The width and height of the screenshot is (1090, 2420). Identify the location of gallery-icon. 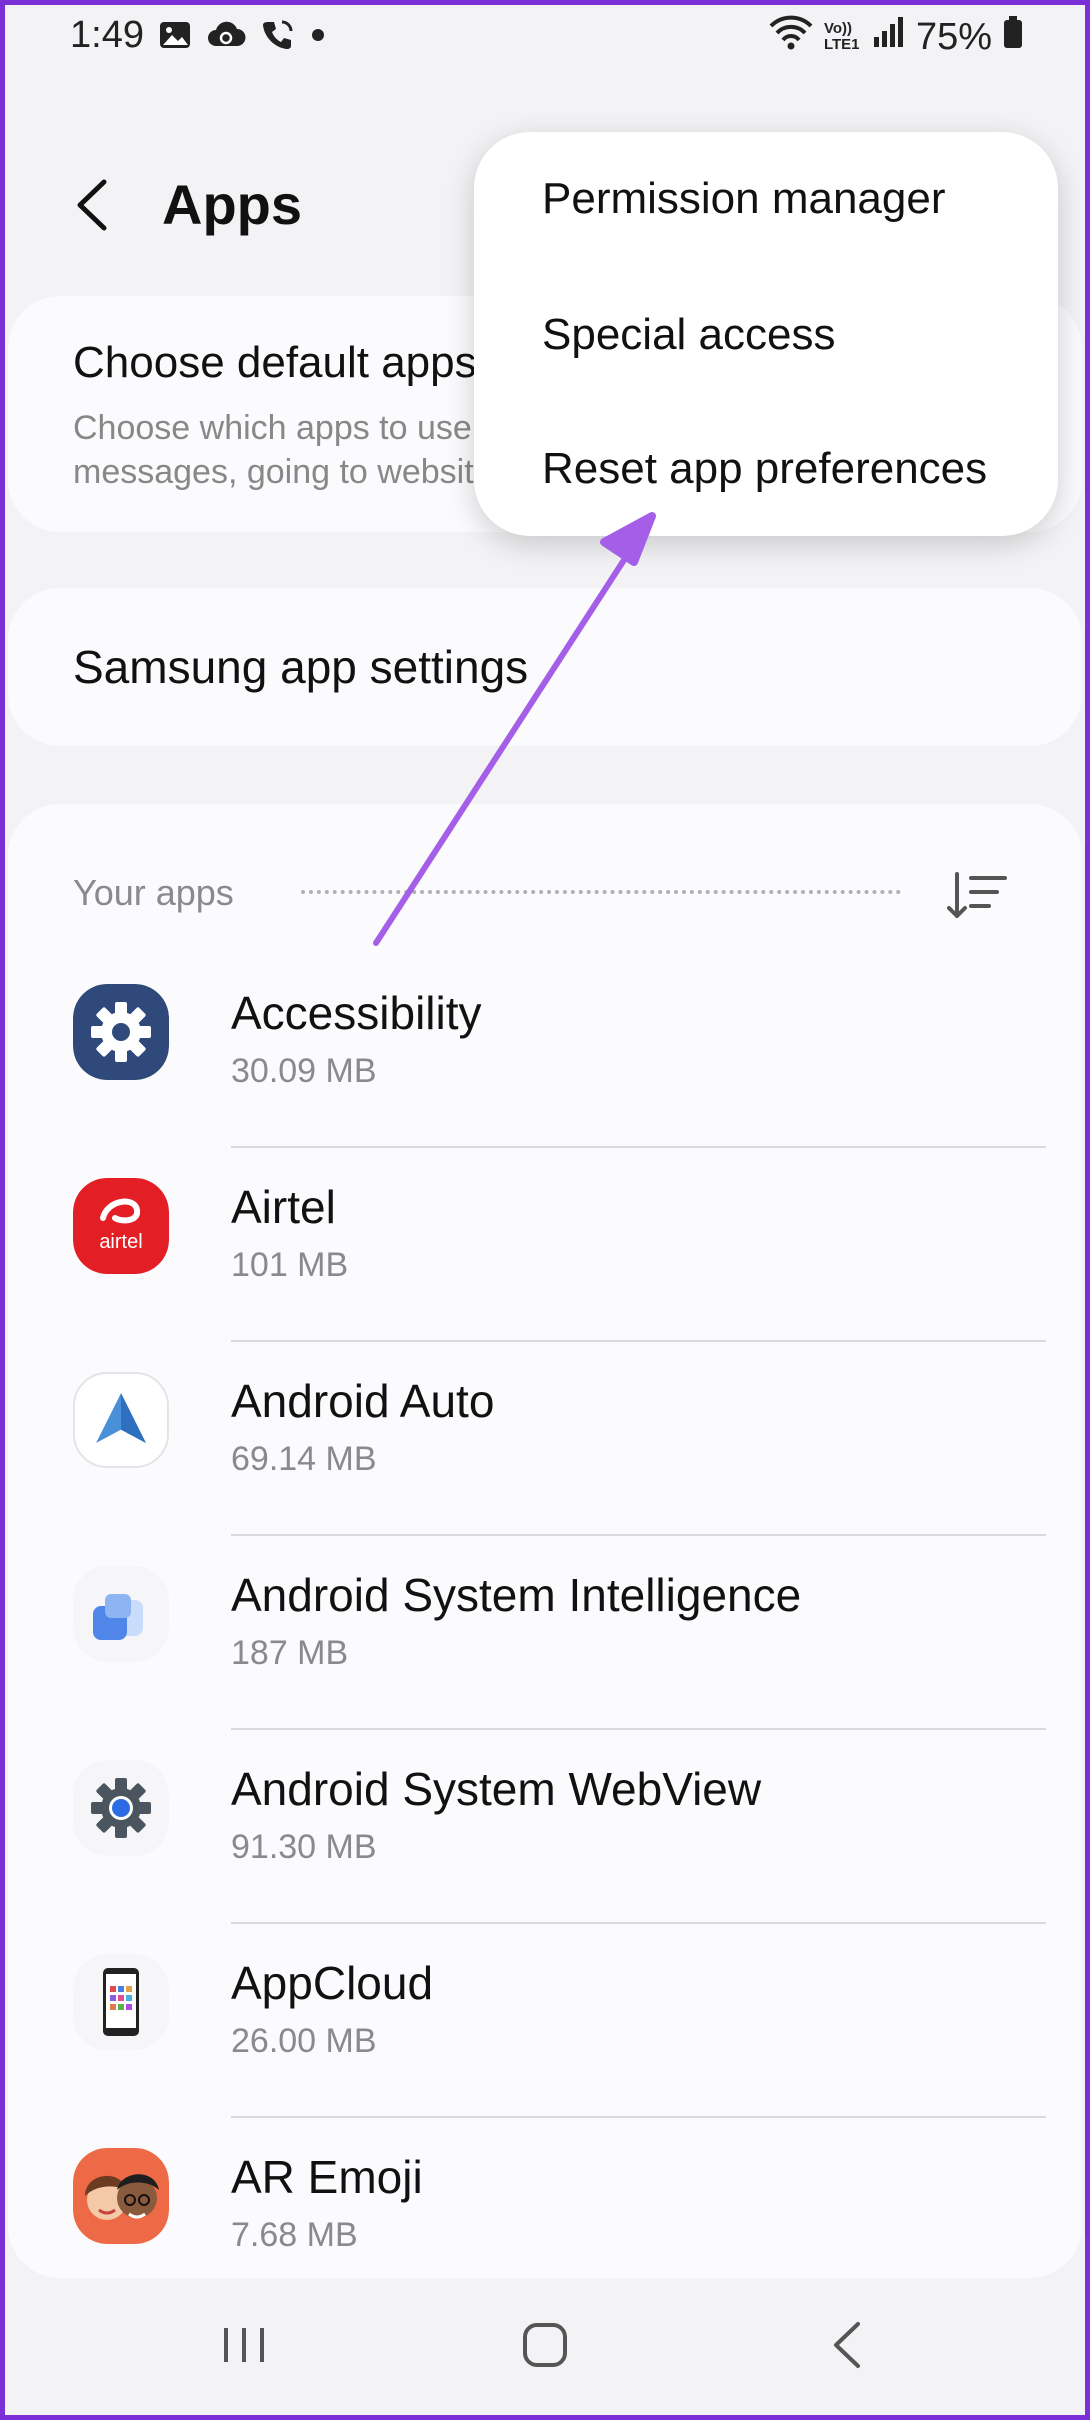
(175, 35).